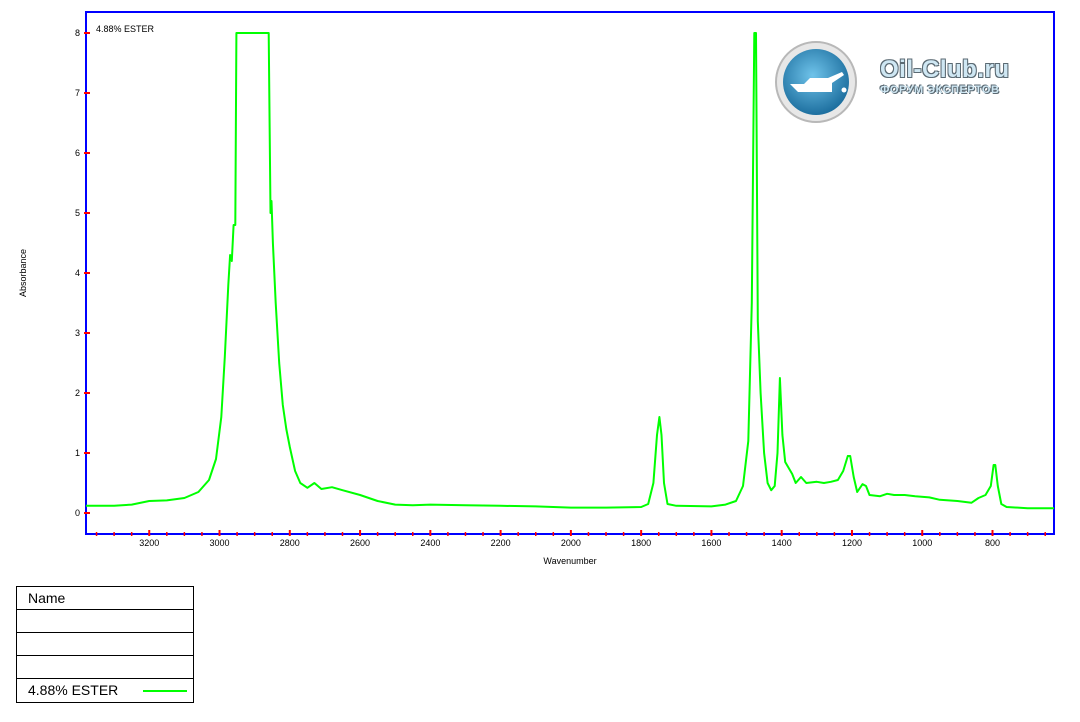 This screenshot has width=1080, height=722. What do you see at coordinates (77, 33) in the screenshot?
I see `y-tick-label: 8` at bounding box center [77, 33].